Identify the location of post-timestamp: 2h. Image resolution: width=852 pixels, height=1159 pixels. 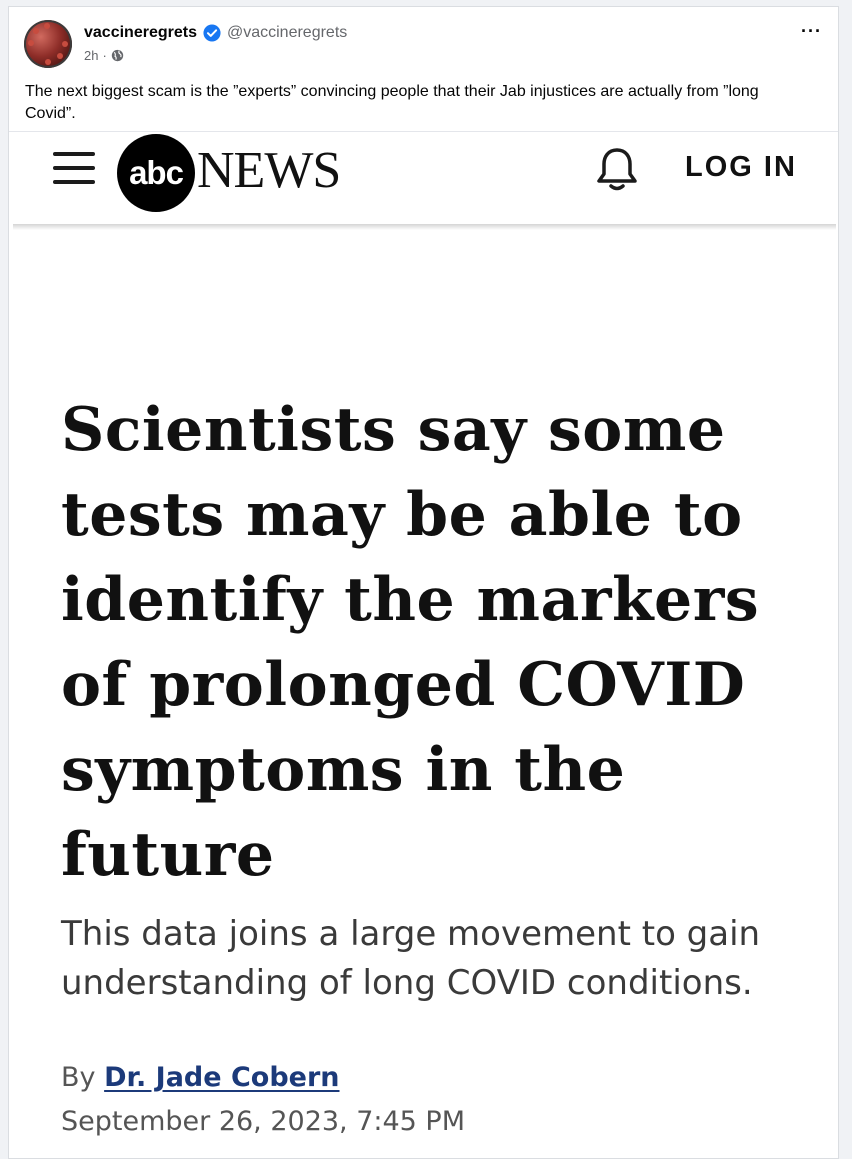
(91, 55).